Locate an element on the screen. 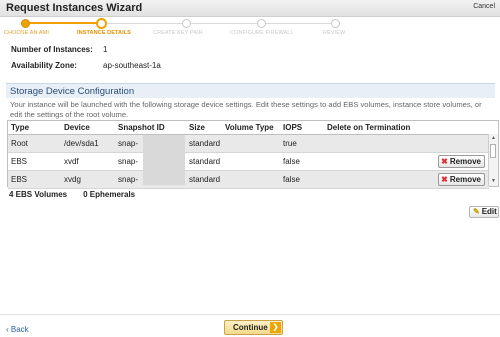  step-label-firewall: CONFIGURE FIREWALL is located at coordinates (262, 33).